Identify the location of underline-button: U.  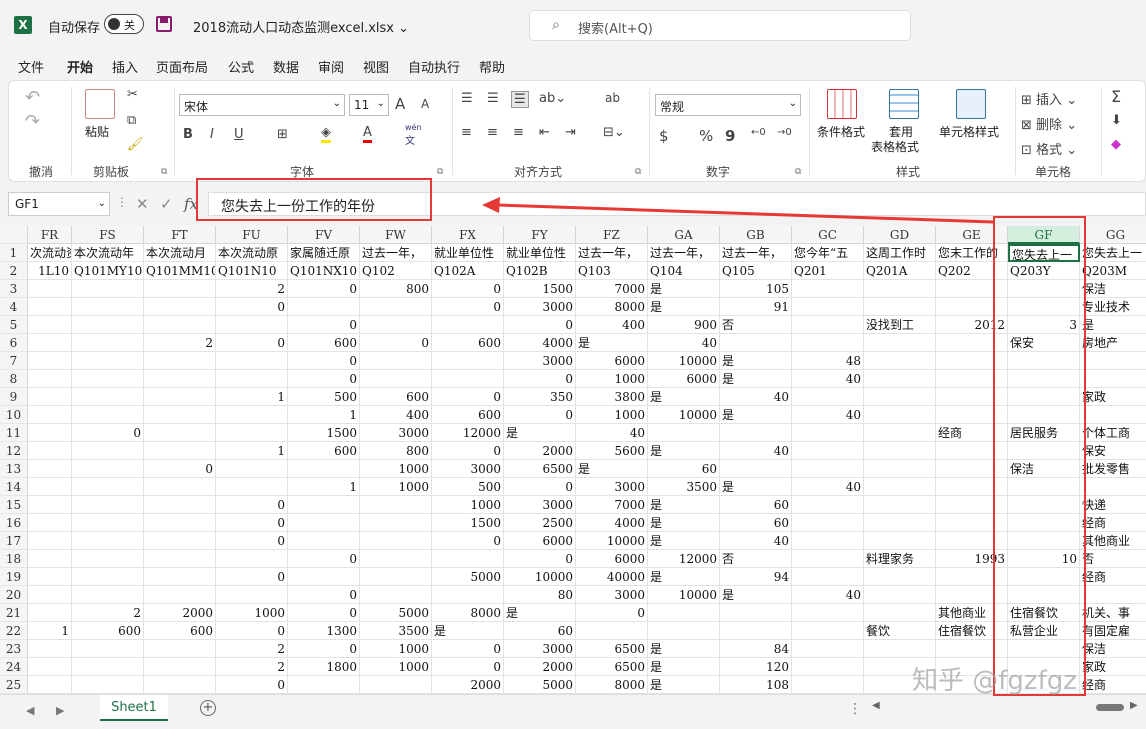
(239, 134).